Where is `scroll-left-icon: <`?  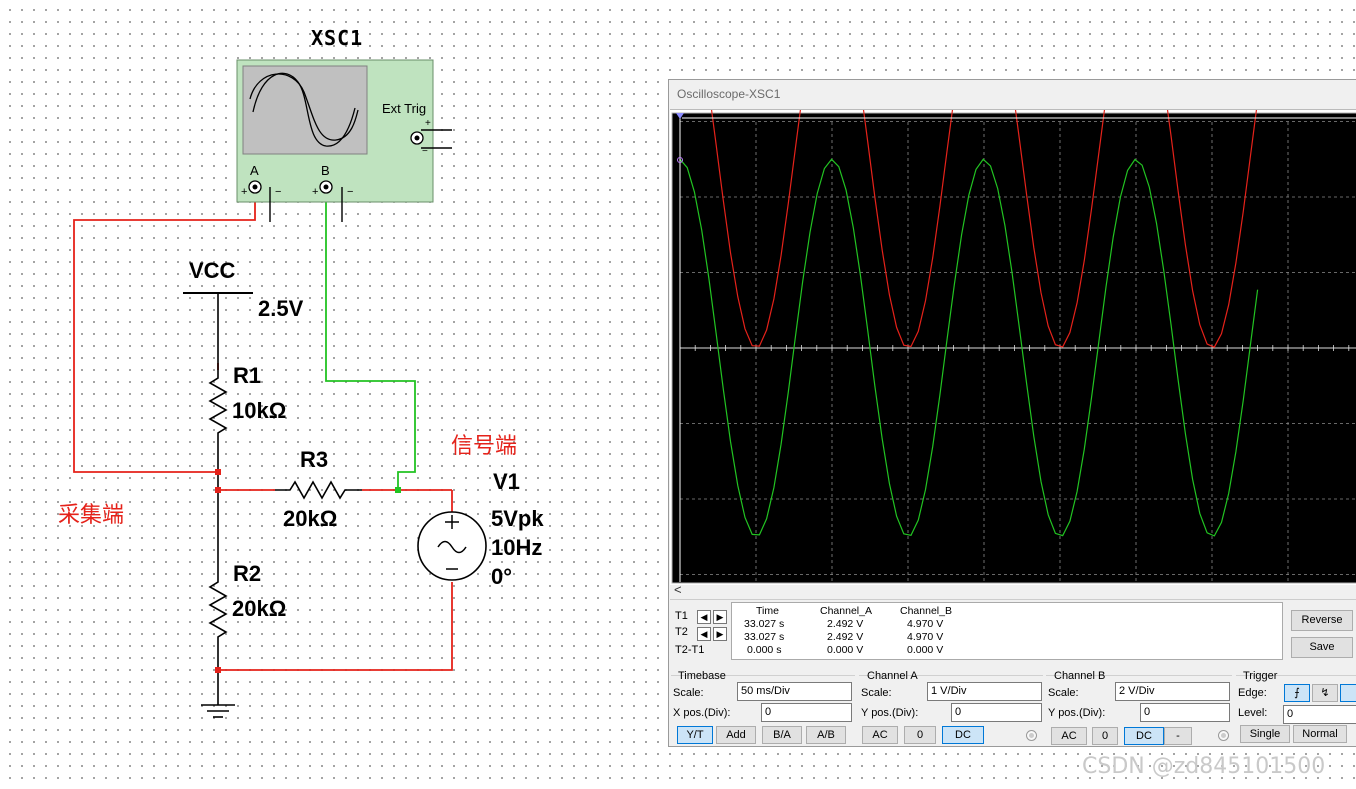 scroll-left-icon: < is located at coordinates (678, 589).